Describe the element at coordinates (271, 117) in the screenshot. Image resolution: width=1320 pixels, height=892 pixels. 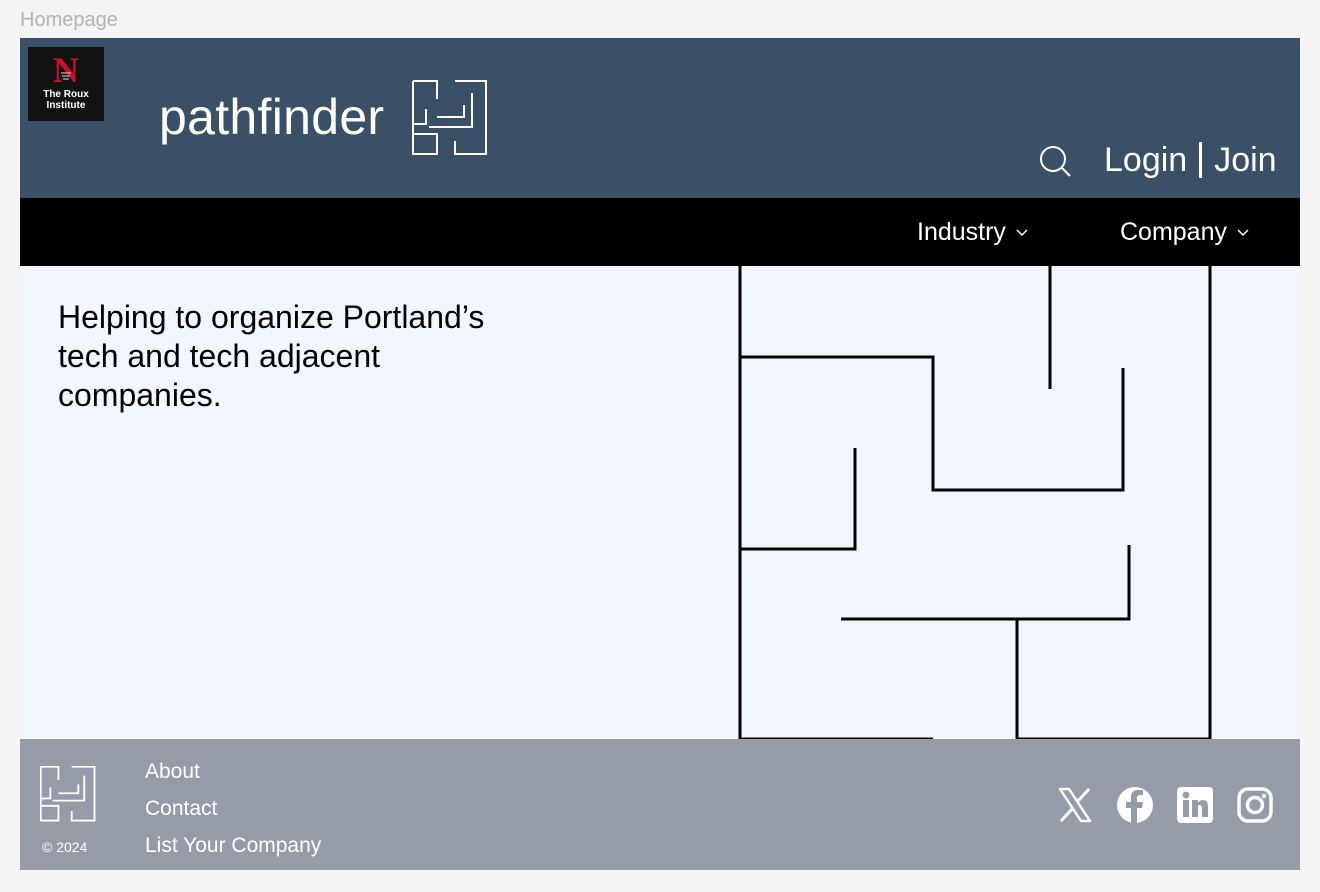
I see `brand-name: pathfinder` at that location.